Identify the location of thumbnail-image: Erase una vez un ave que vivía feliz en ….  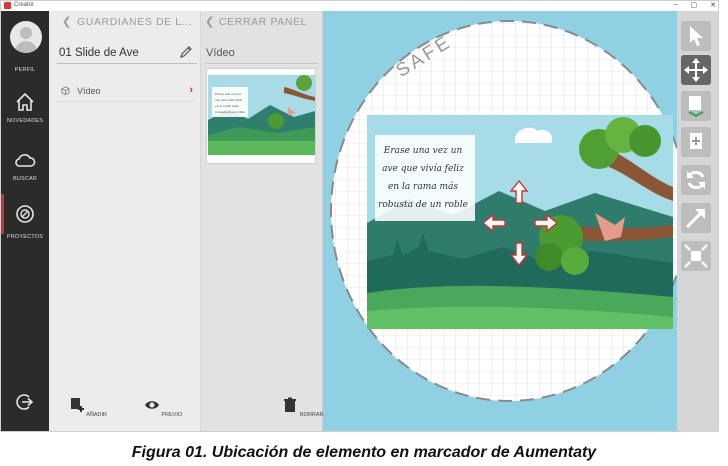
(261, 115).